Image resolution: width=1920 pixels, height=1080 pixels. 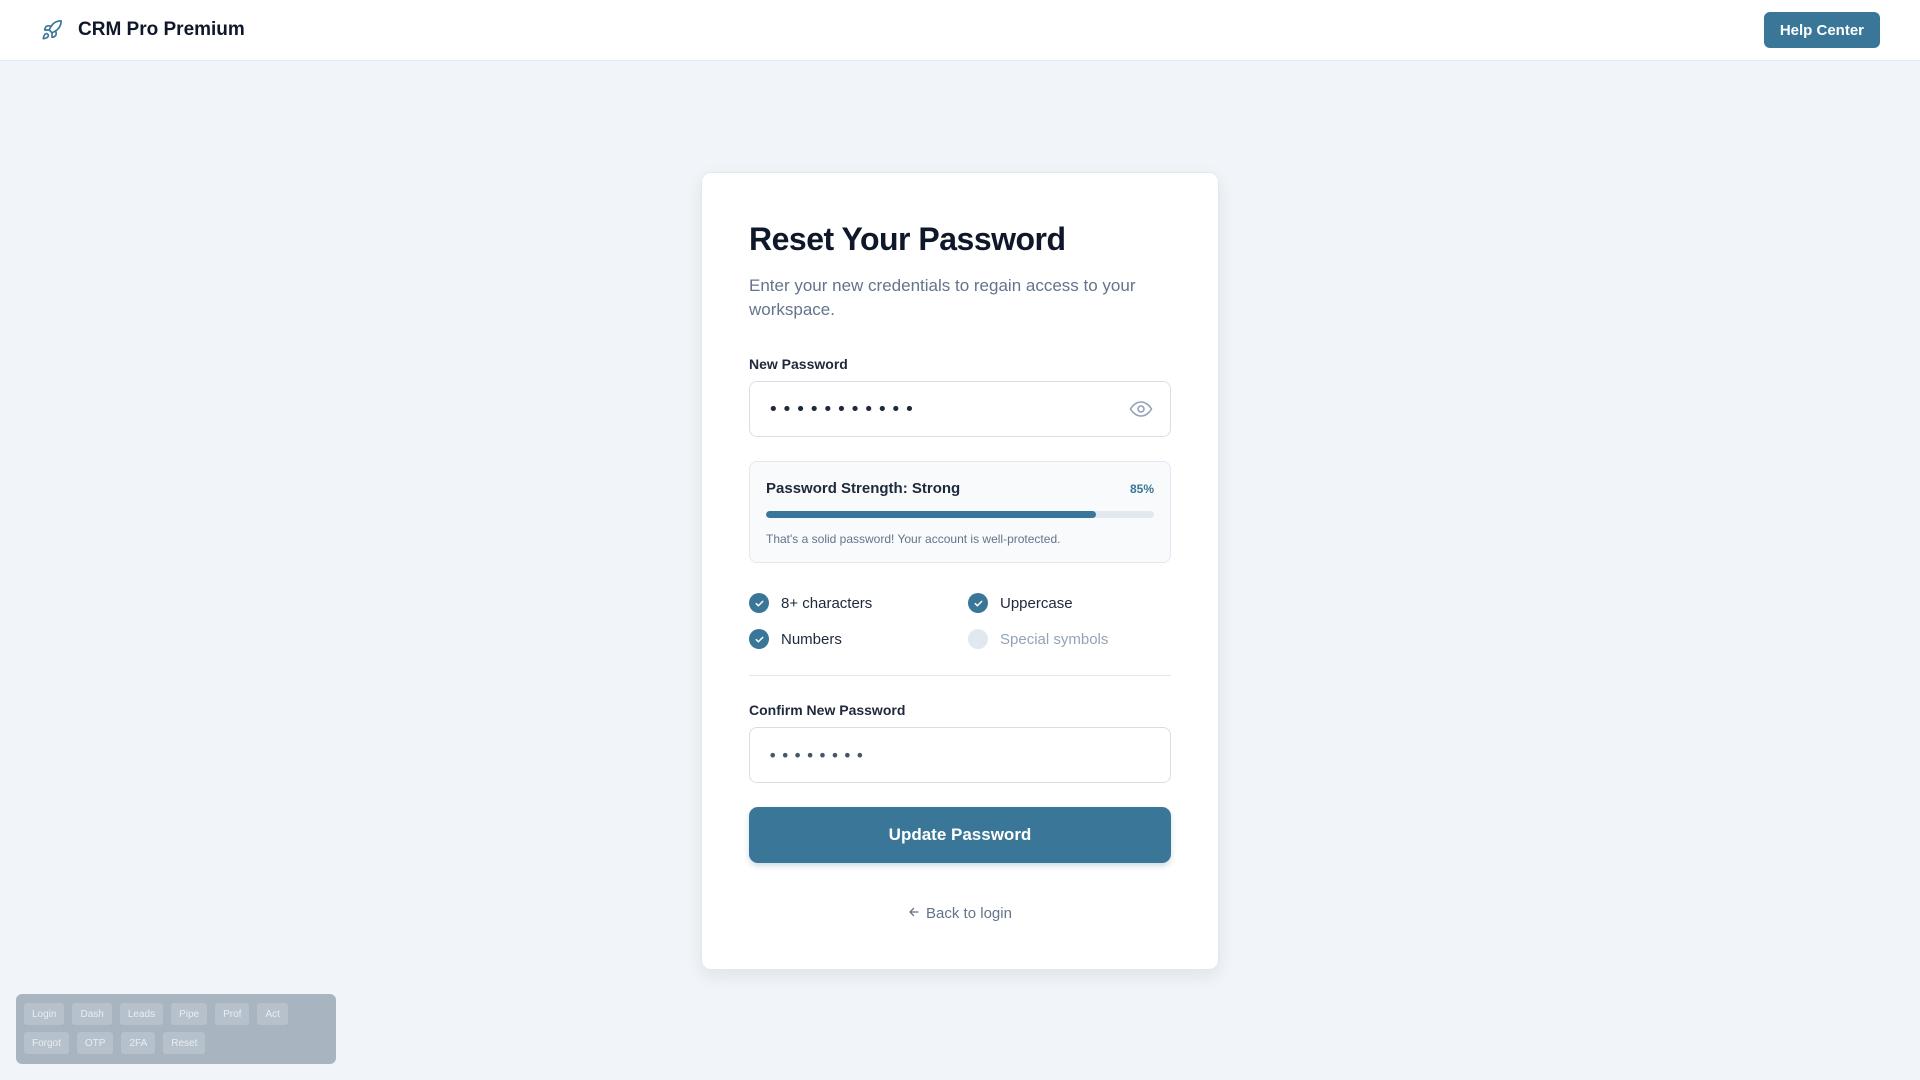 I want to click on app-name: CRM Pro Premium, so click(x=161, y=29).